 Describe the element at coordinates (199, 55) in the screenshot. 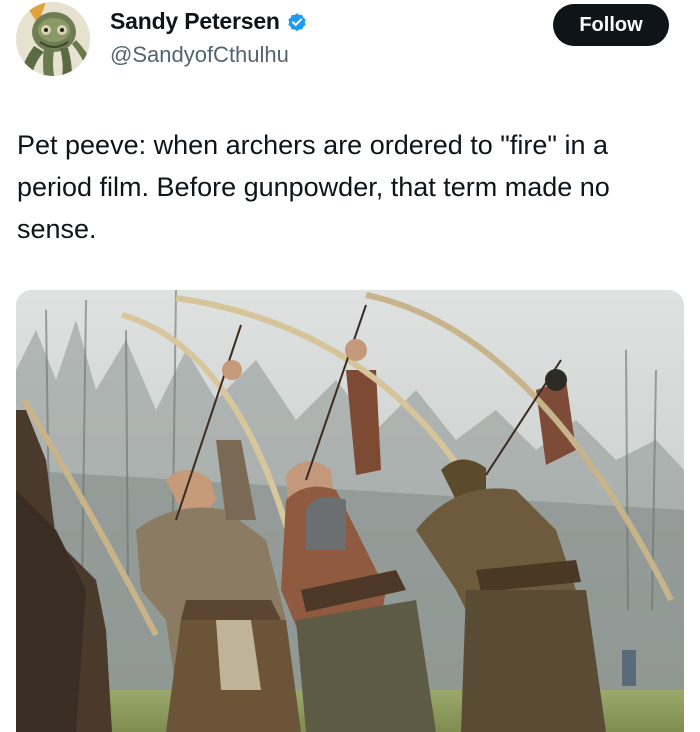

I see `author-handle: @SandyofCthulhu` at that location.